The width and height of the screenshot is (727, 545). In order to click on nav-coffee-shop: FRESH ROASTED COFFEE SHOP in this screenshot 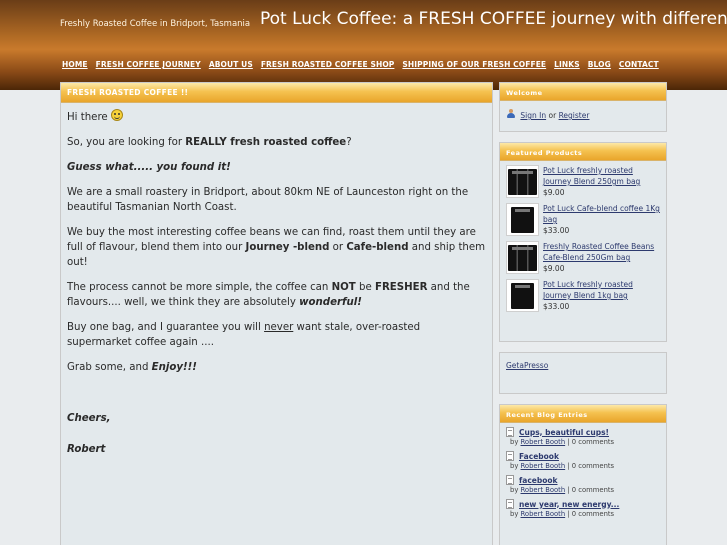, I will do `click(328, 64)`.